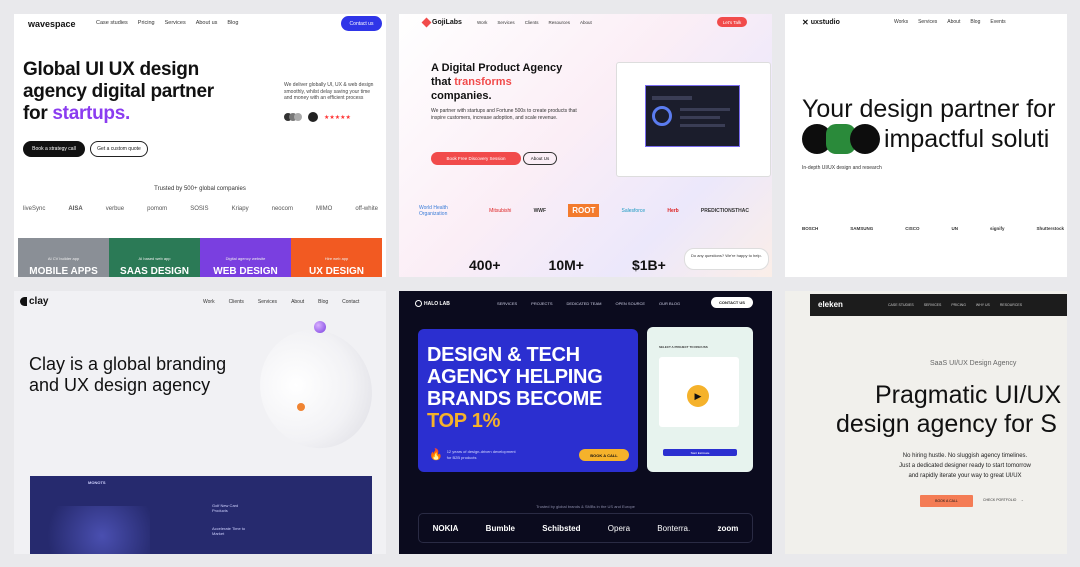  I want to click on arrow-right-icon: →, so click(1022, 500).